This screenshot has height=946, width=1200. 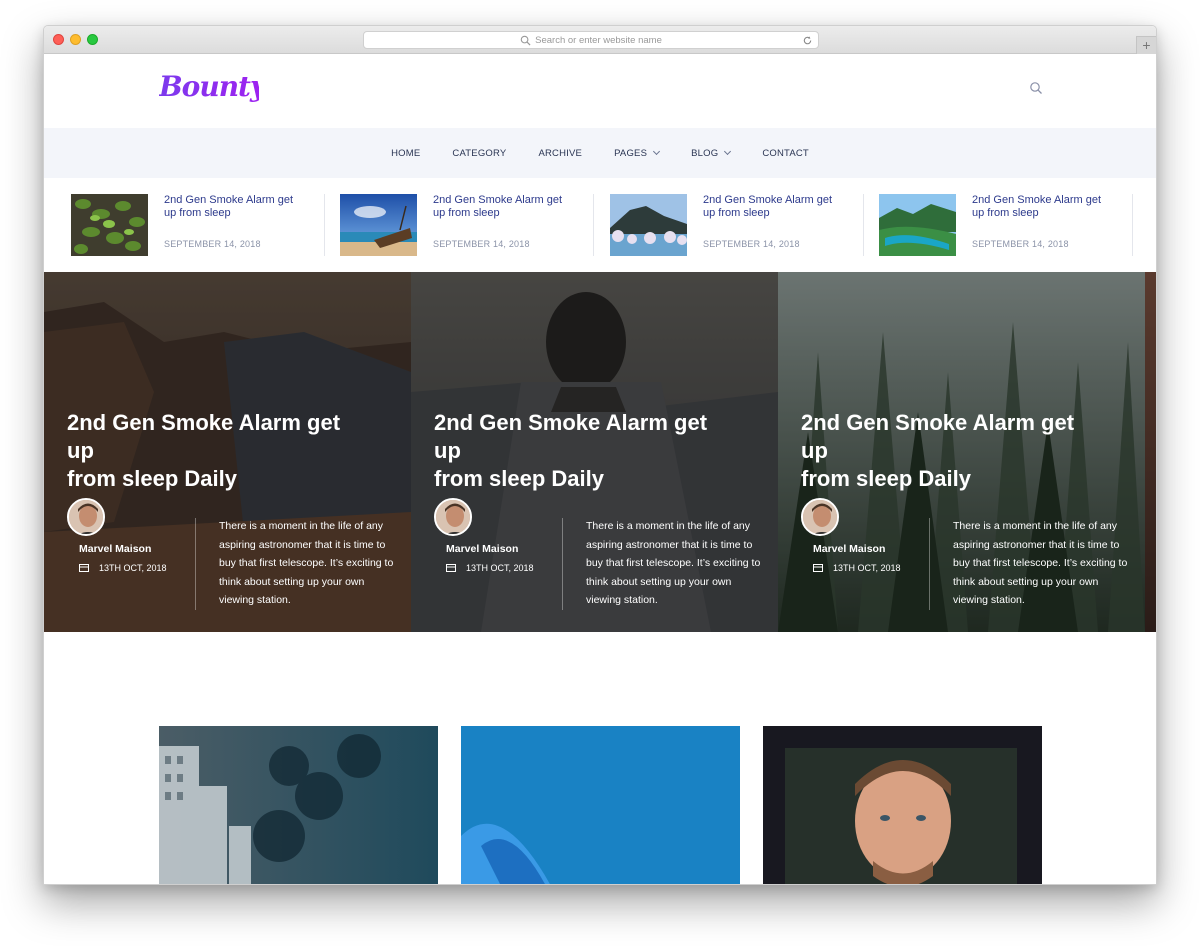 I want to click on nav-item-label: CONTACT, so click(x=785, y=153).